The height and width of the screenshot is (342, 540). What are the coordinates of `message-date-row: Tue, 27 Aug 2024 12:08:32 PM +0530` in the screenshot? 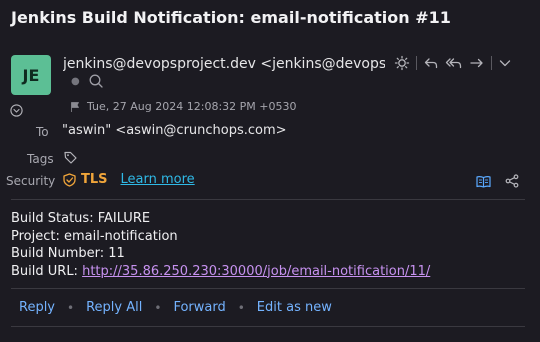 It's located at (182, 106).